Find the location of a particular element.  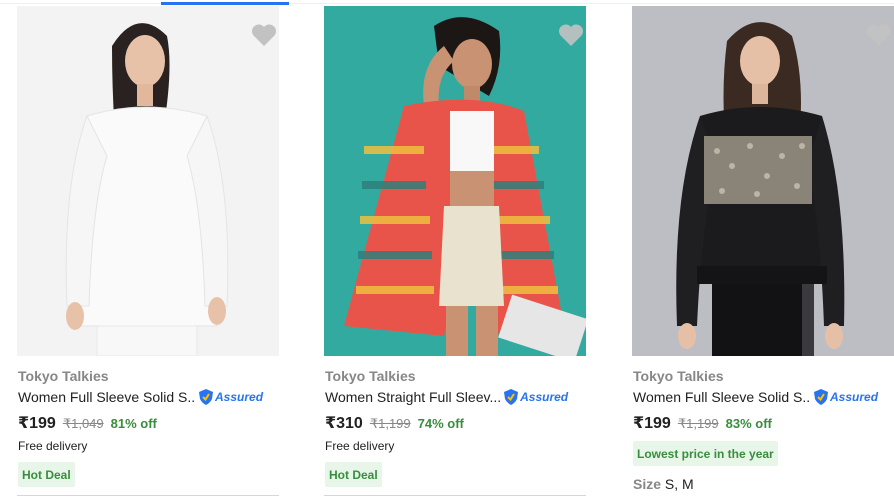

selling-price: ₹310 is located at coordinates (344, 423).